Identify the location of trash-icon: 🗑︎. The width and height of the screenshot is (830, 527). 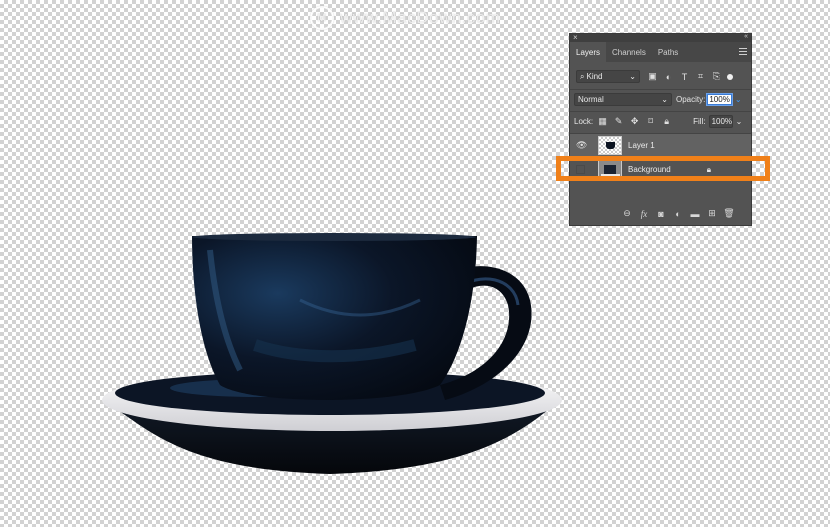
(729, 214).